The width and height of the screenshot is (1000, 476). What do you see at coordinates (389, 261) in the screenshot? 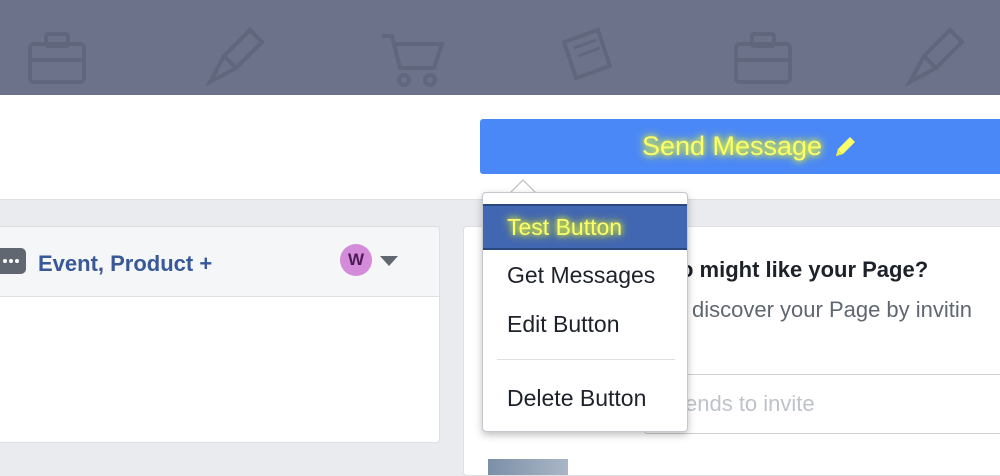
I see `chevron-down-icon` at bounding box center [389, 261].